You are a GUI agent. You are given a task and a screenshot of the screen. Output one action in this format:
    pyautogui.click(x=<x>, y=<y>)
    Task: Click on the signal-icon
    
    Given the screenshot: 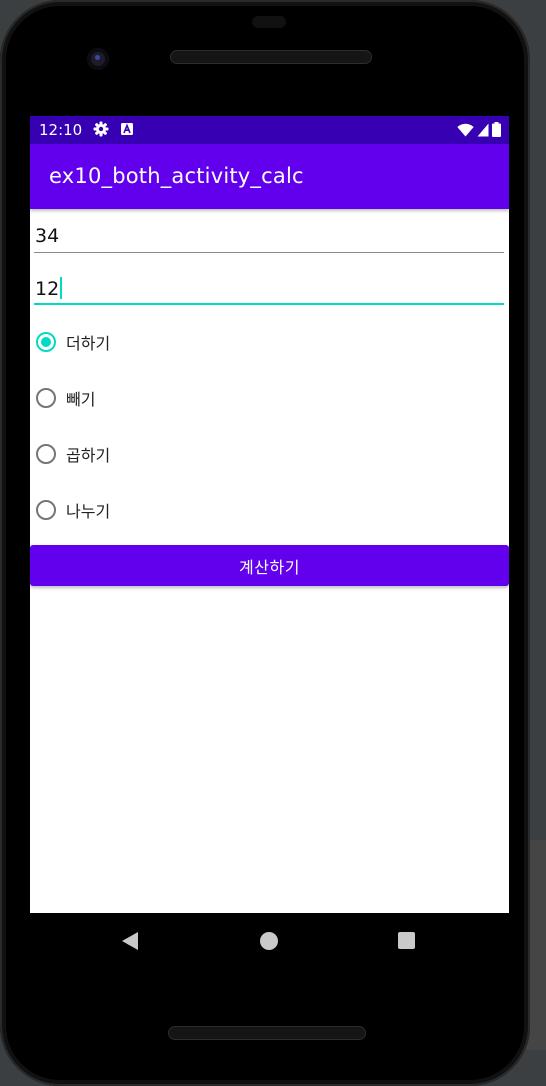 What is the action you would take?
    pyautogui.click(x=483, y=129)
    